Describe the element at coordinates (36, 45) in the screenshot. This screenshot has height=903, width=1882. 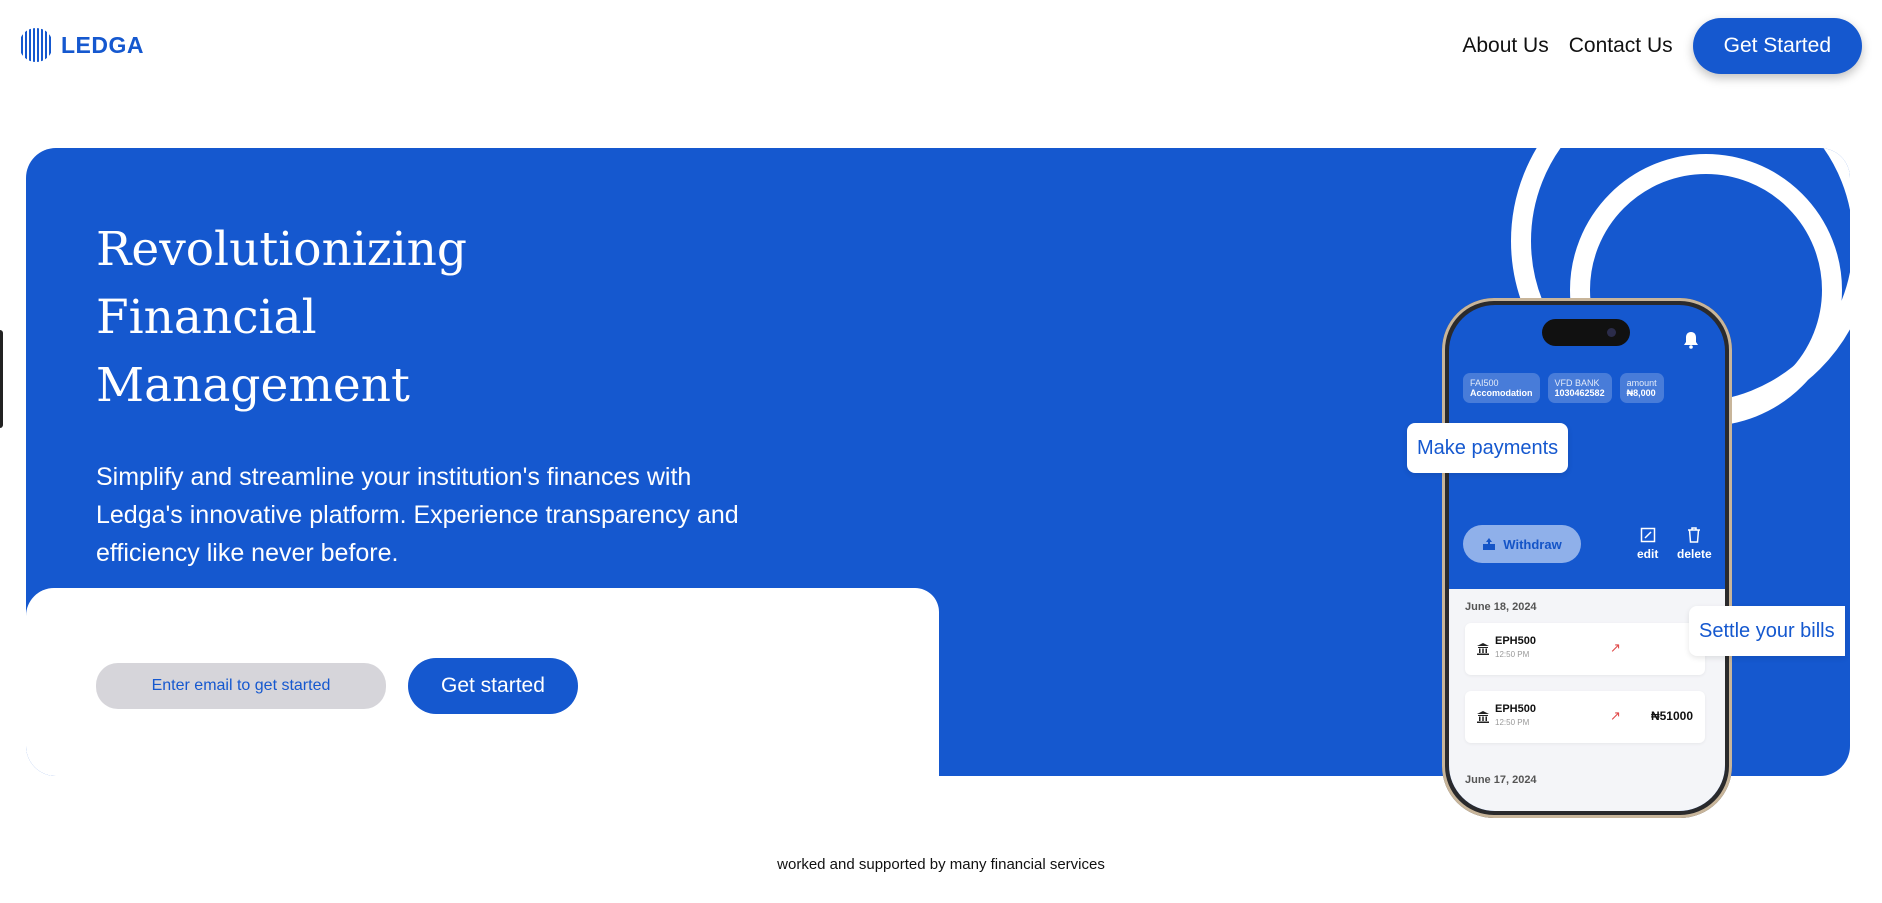
I see `logo-mark-icon` at that location.